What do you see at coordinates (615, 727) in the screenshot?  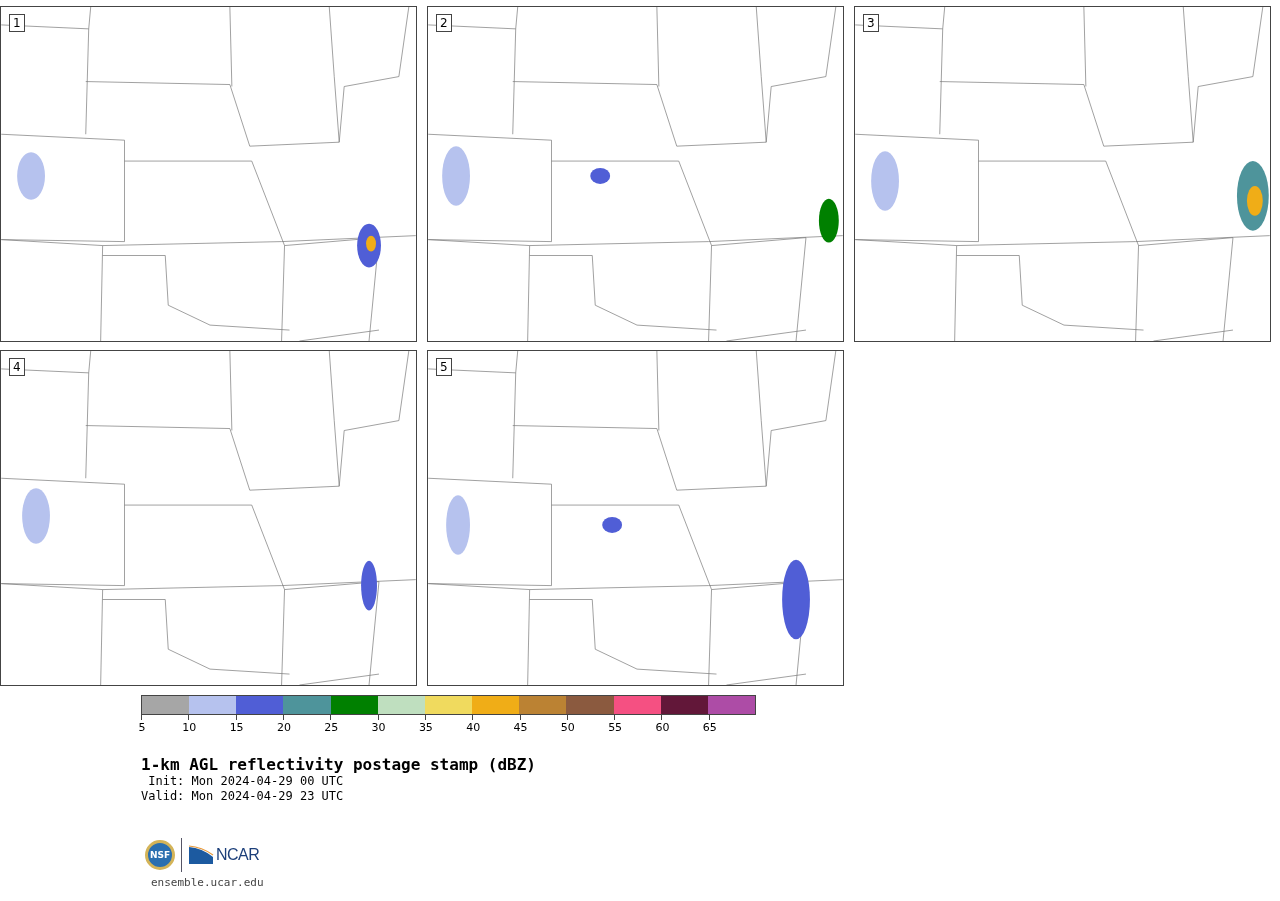 I see `tick-label: 55` at bounding box center [615, 727].